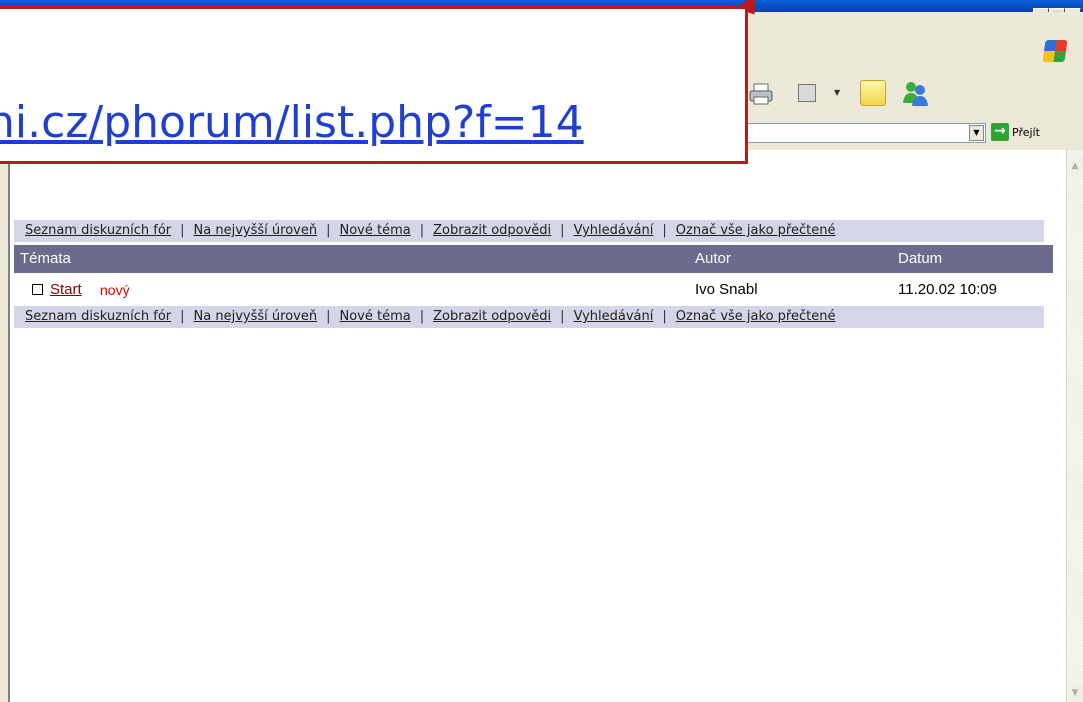 The width and height of the screenshot is (1083, 702). I want to click on scroll-up-icon: ▲, so click(1075, 166).